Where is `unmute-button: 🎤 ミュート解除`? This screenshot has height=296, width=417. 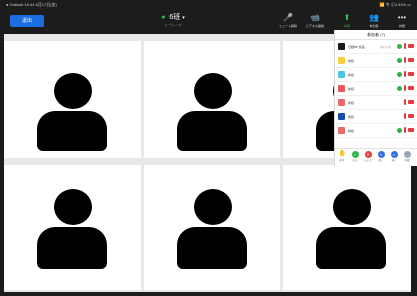 unmute-button: 🎤 ミュート解除 is located at coordinates (288, 23).